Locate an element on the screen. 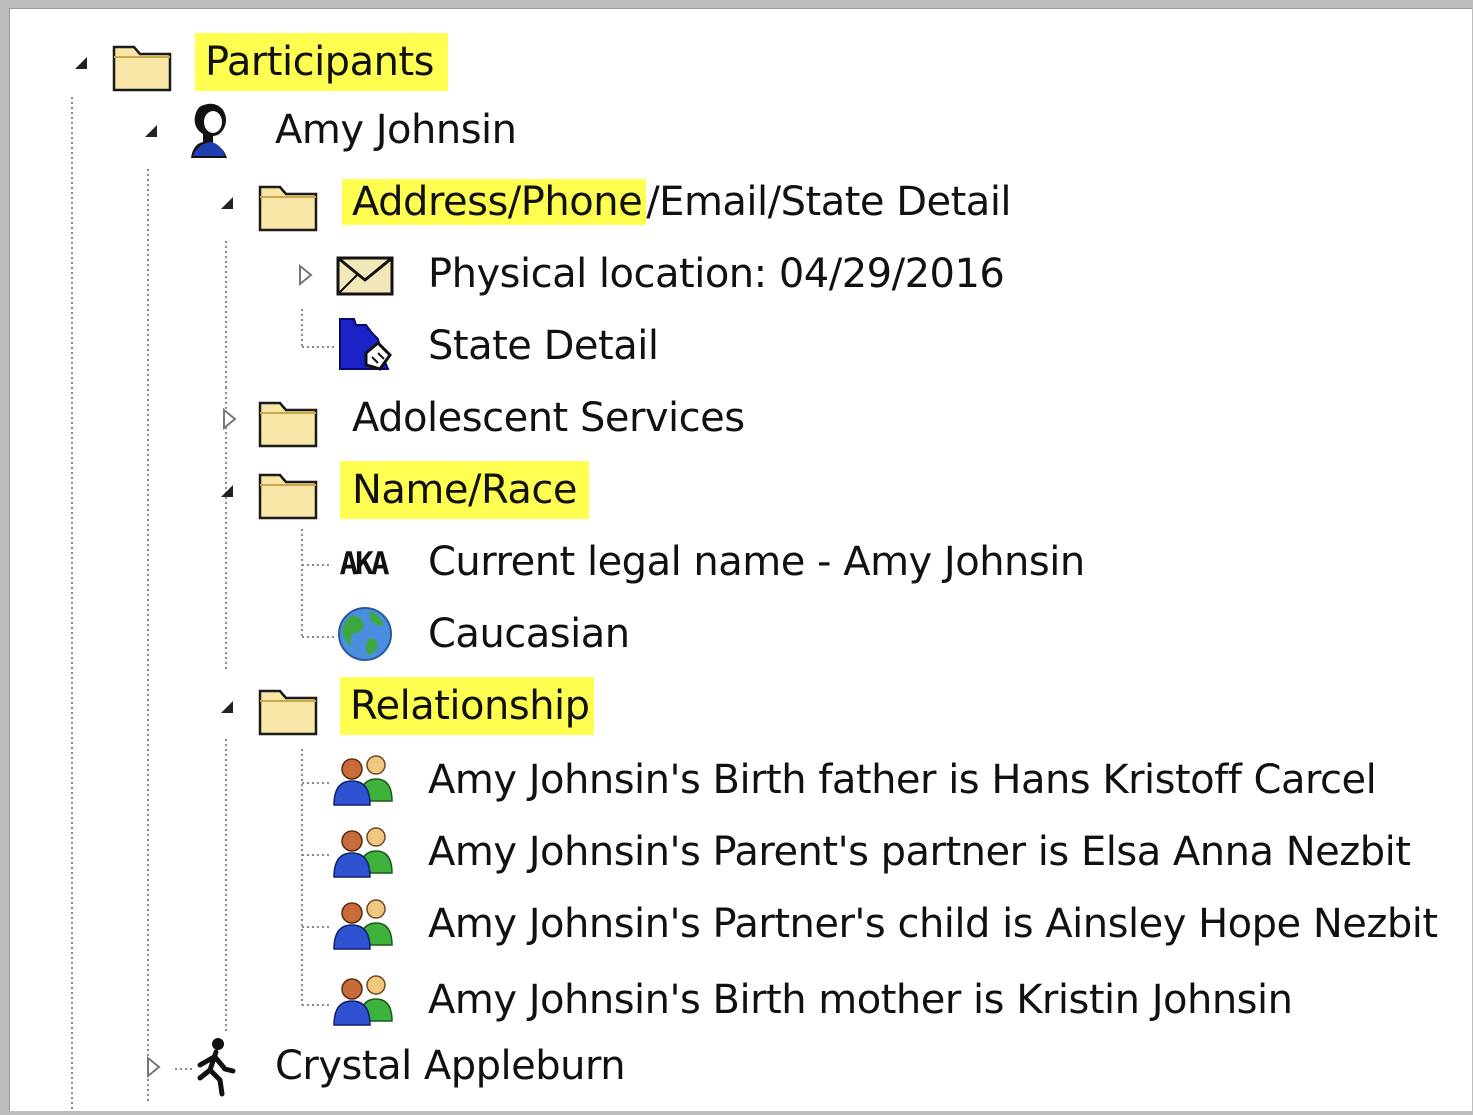 This screenshot has height=1115, width=1473. tree-node-folder-relationship: Relationship is located at coordinates (460, 706).